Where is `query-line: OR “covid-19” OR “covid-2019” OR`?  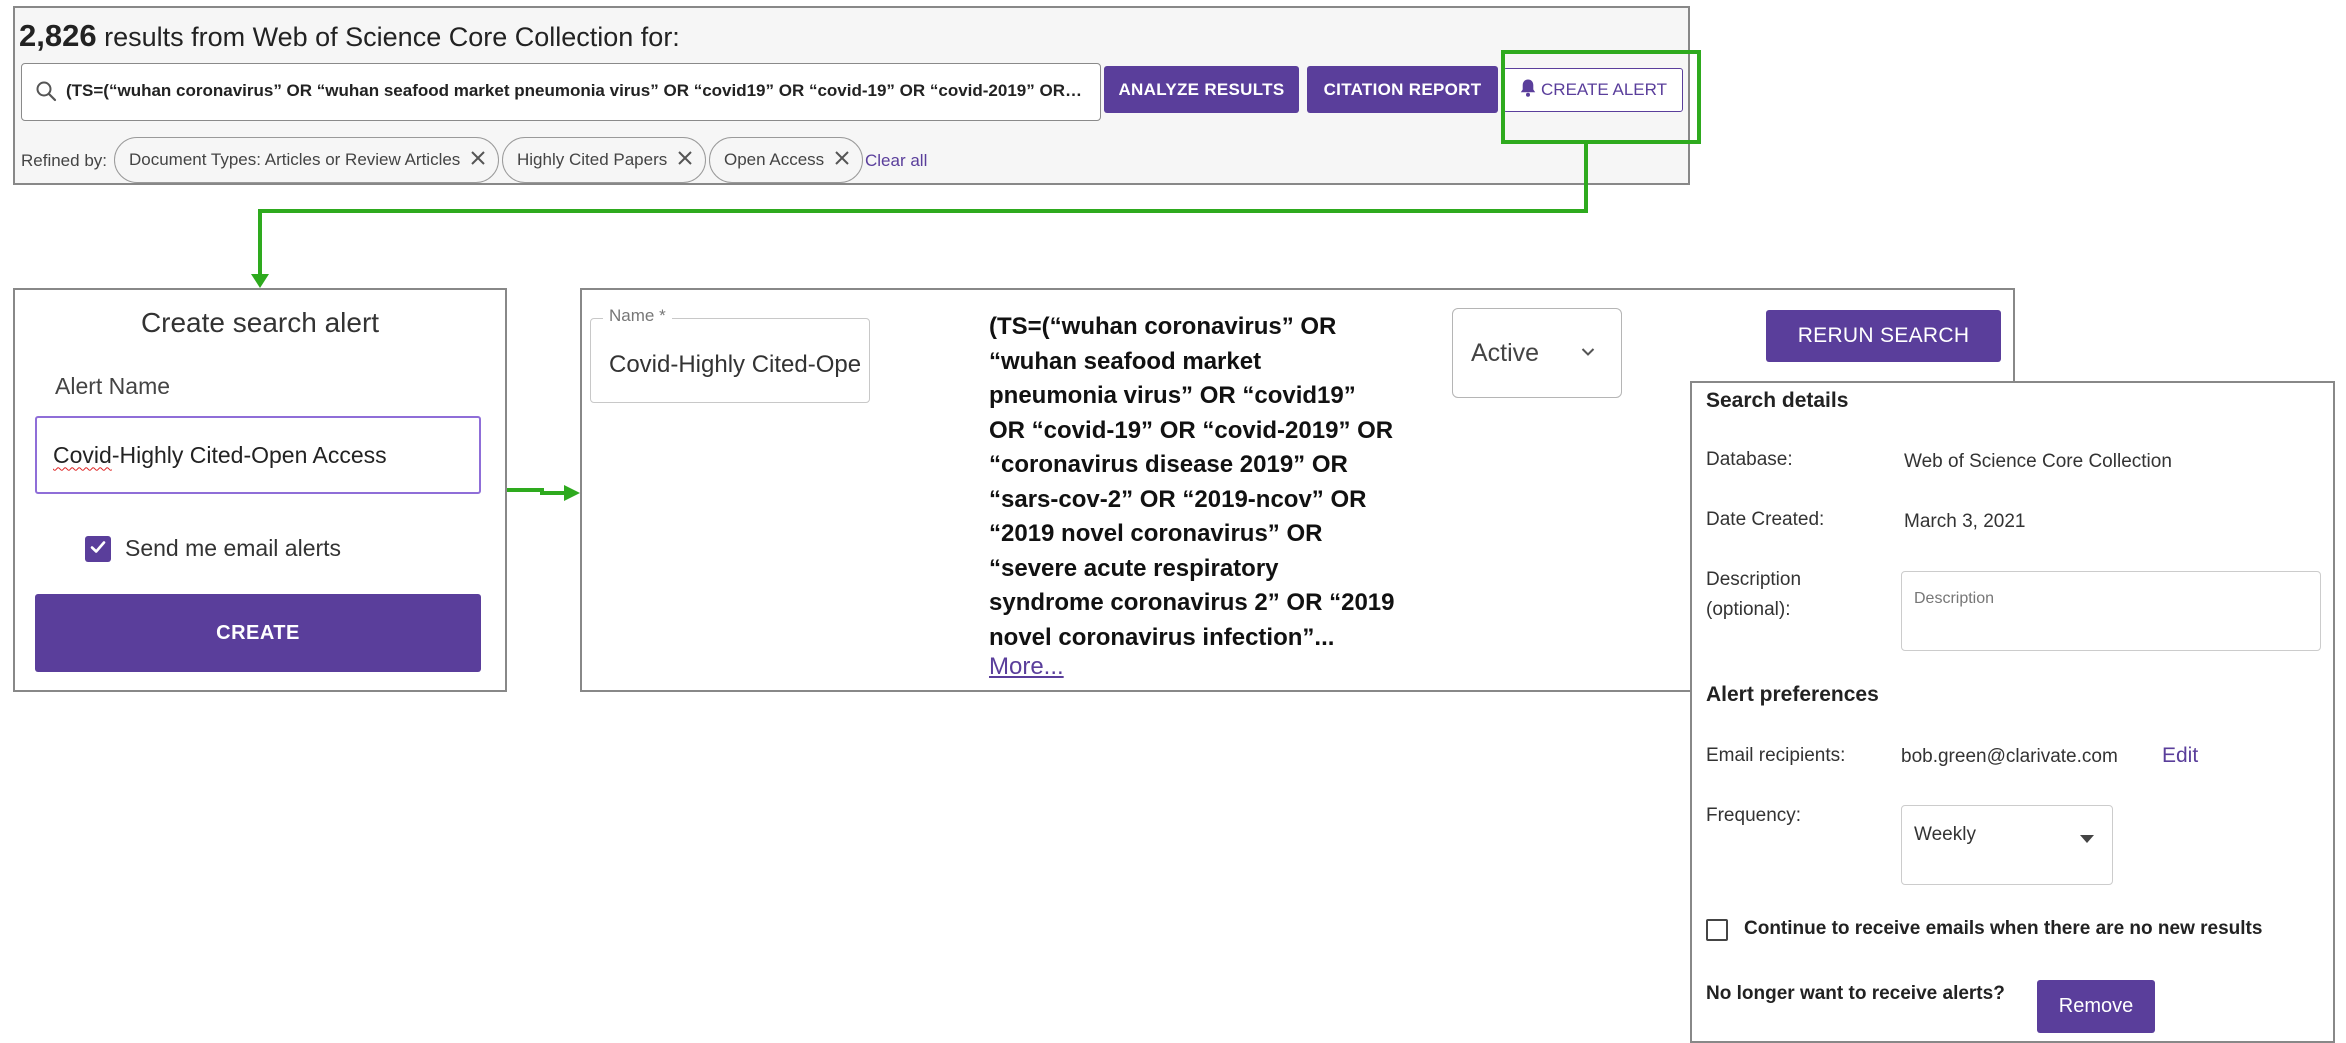
query-line: OR “covid-19” OR “covid-2019” OR is located at coordinates (1191, 430).